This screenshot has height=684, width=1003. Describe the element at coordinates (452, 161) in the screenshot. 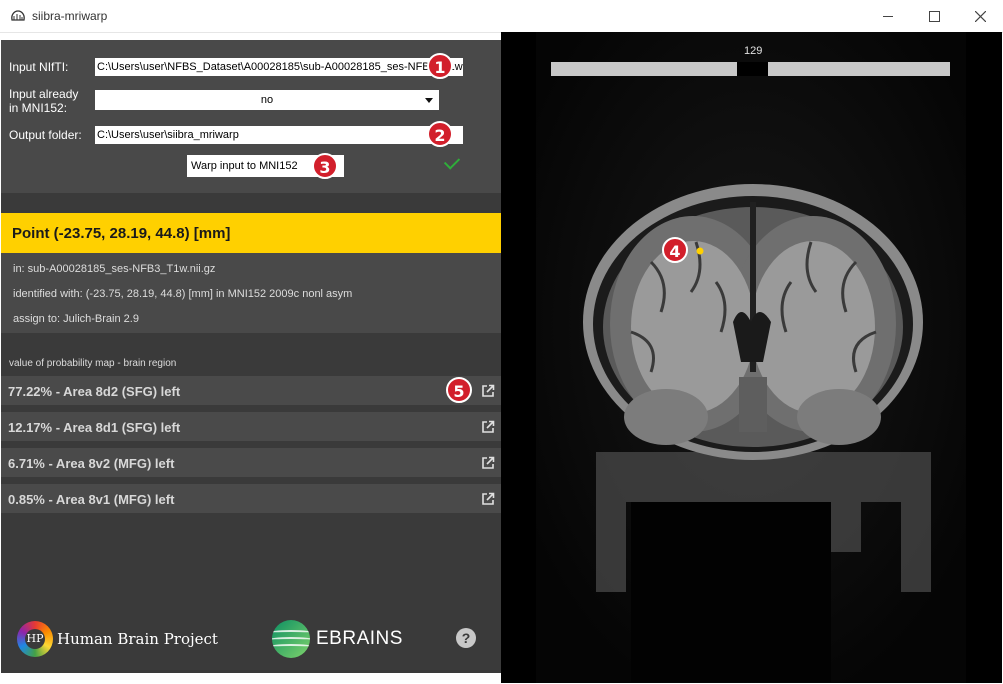

I see `checkmark-icon` at that location.